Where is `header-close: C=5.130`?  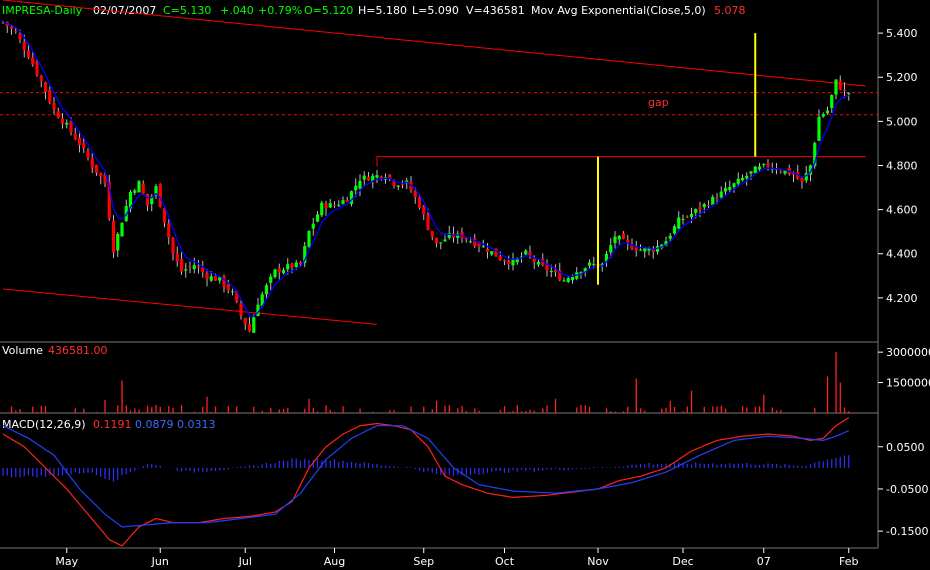 header-close: C=5.130 is located at coordinates (187, 10).